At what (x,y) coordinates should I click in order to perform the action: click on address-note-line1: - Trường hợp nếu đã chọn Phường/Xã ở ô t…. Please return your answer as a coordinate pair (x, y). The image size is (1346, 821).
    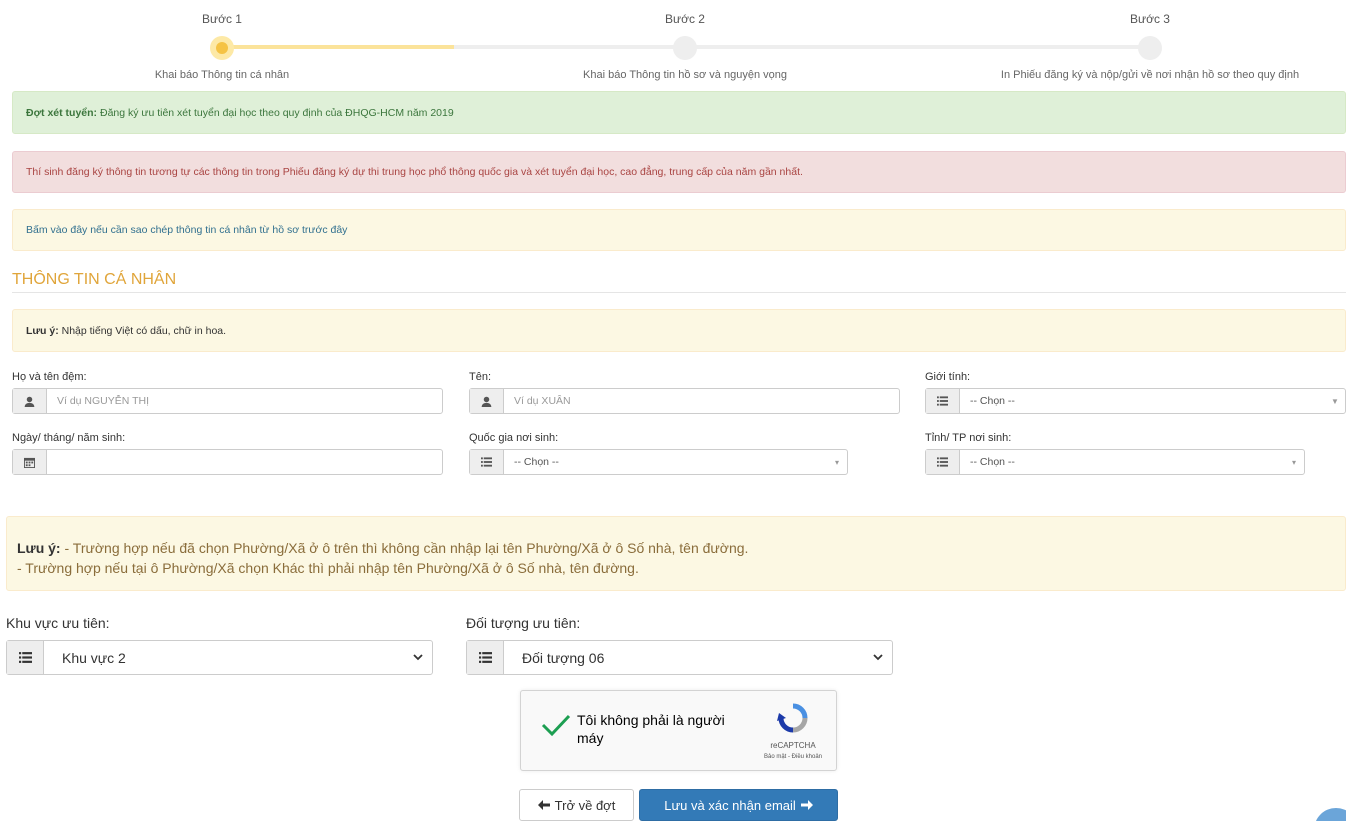
    Looking at the image, I should click on (404, 548).